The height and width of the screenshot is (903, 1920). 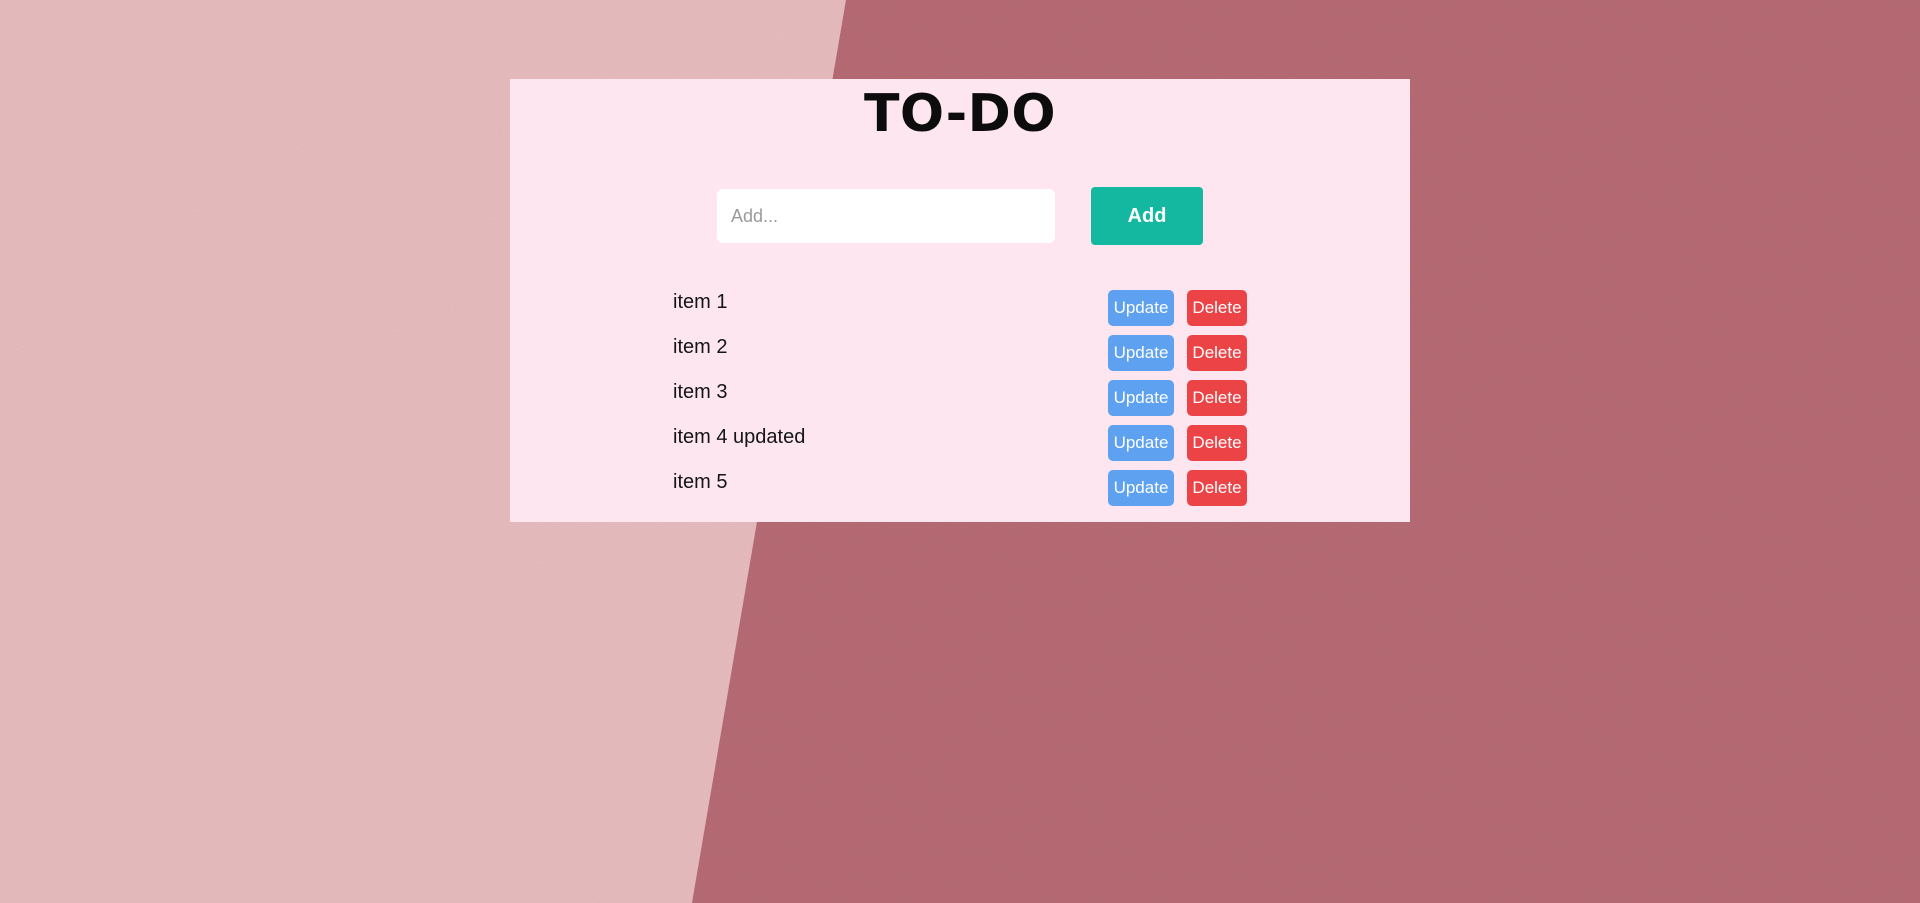 I want to click on add-form: Add, so click(x=960, y=216).